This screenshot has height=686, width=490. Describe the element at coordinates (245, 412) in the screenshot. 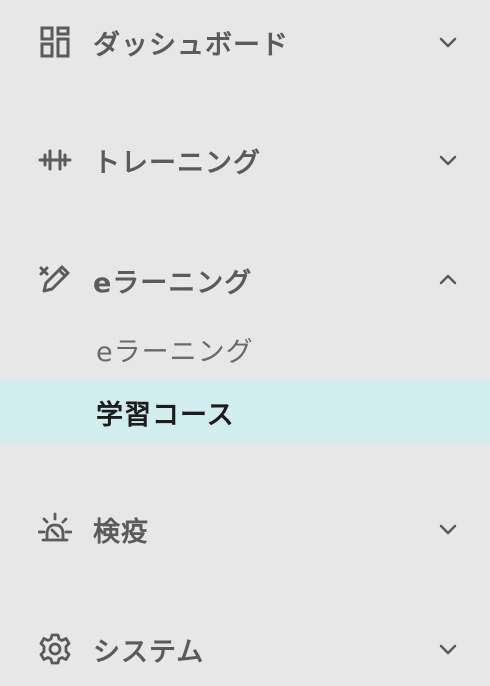

I see `submenu-item-learning-course: 学習コース` at that location.